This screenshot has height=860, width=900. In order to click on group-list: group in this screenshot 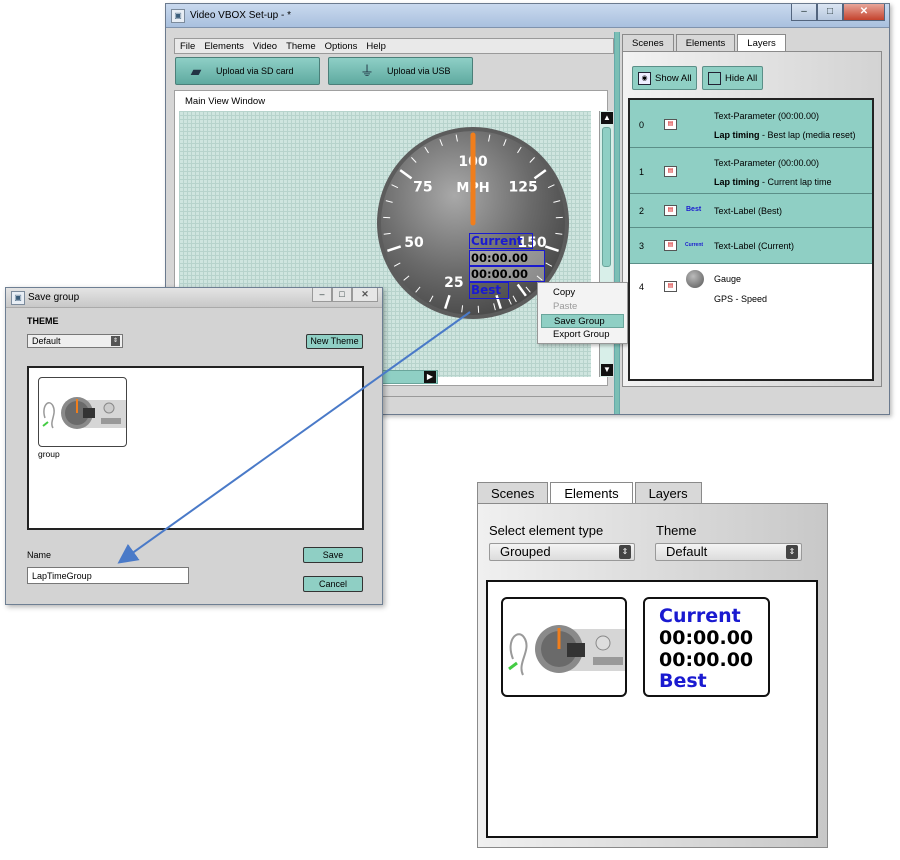, I will do `click(195, 448)`.